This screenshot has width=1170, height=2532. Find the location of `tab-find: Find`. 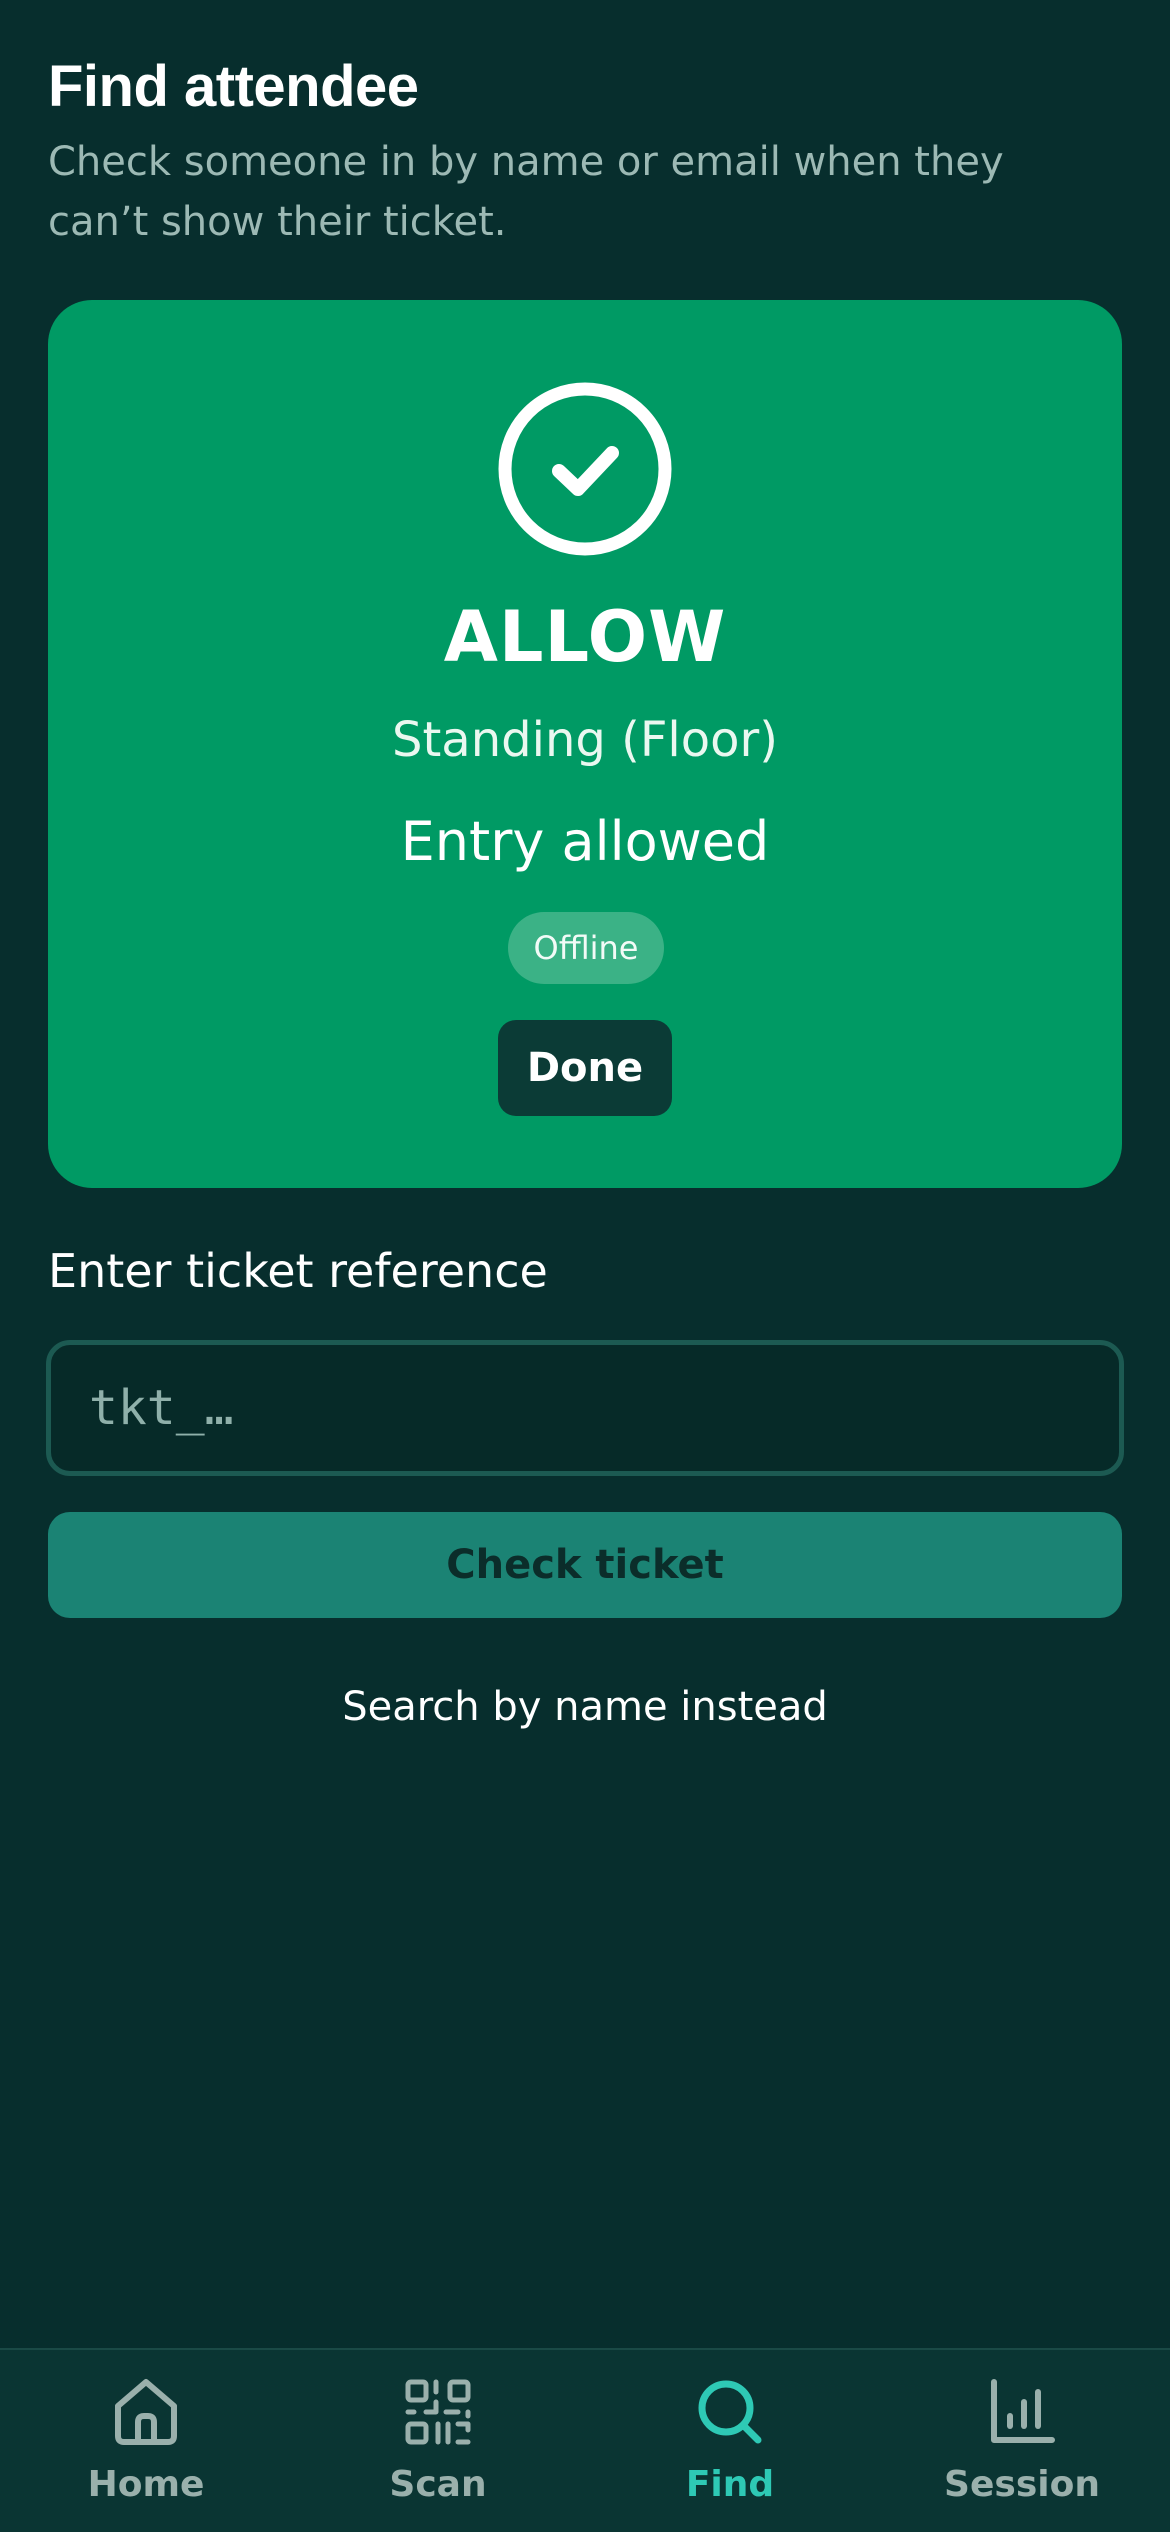

tab-find: Find is located at coordinates (730, 2441).